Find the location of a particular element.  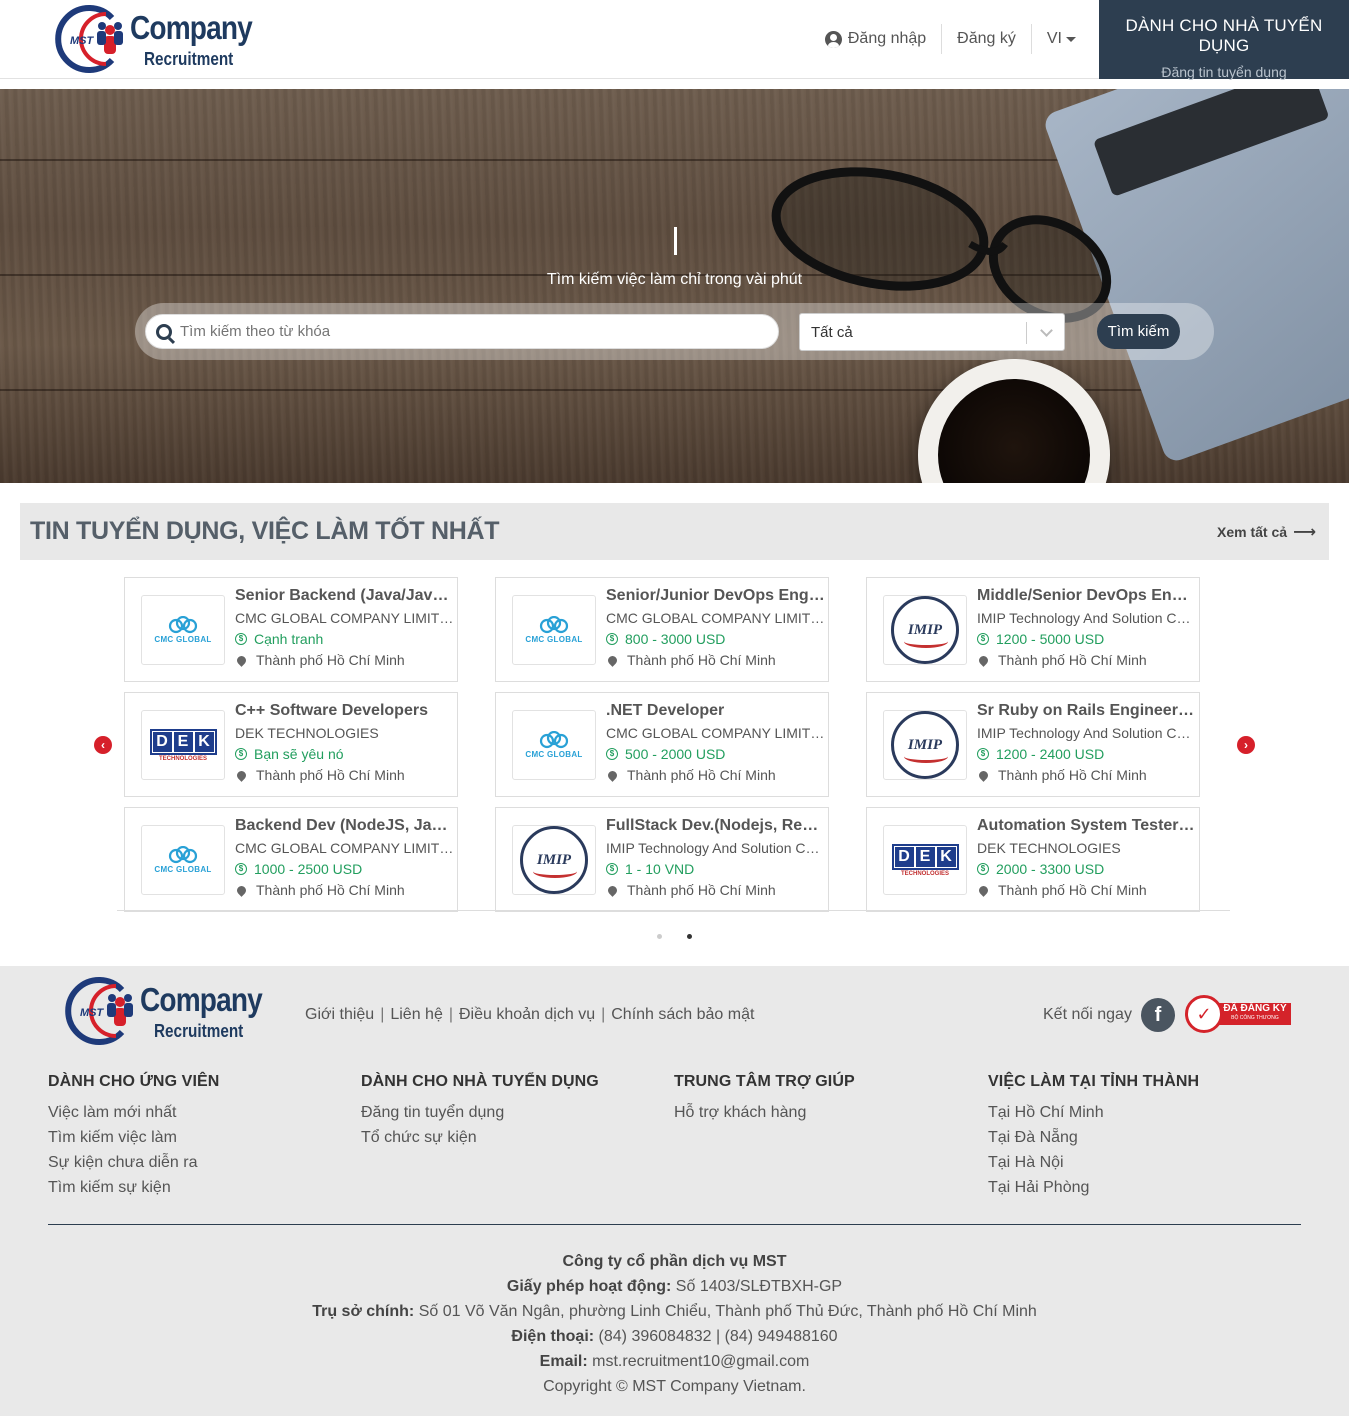

cmc-logo-text: CMC GLOBAL is located at coordinates (183, 639).